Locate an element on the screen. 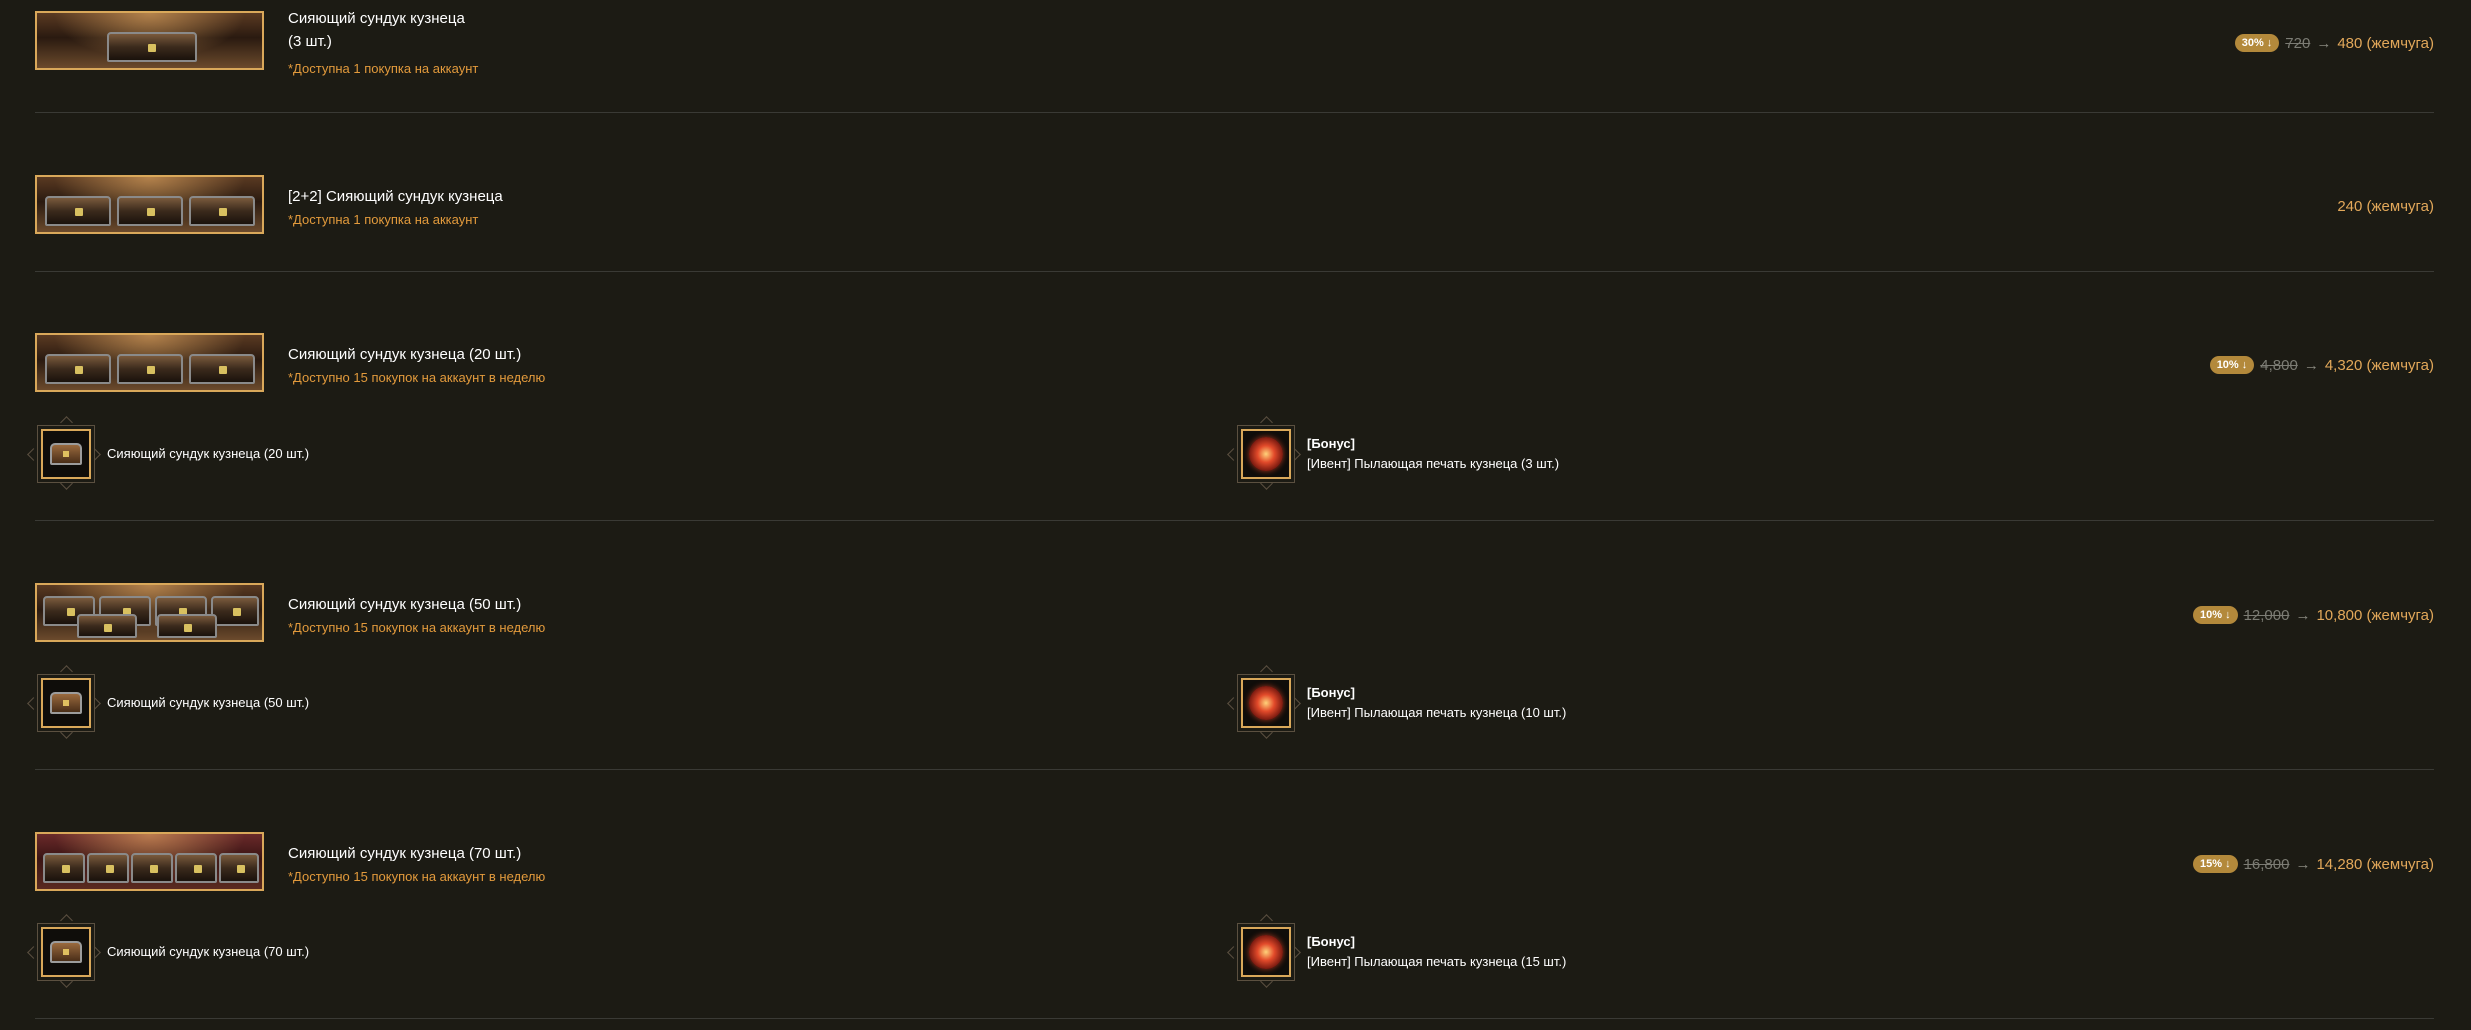 The width and height of the screenshot is (2471, 1030). price-block: 10% ↓ 4,800 → 4,320 (жемчуга) is located at coordinates (2321, 365).